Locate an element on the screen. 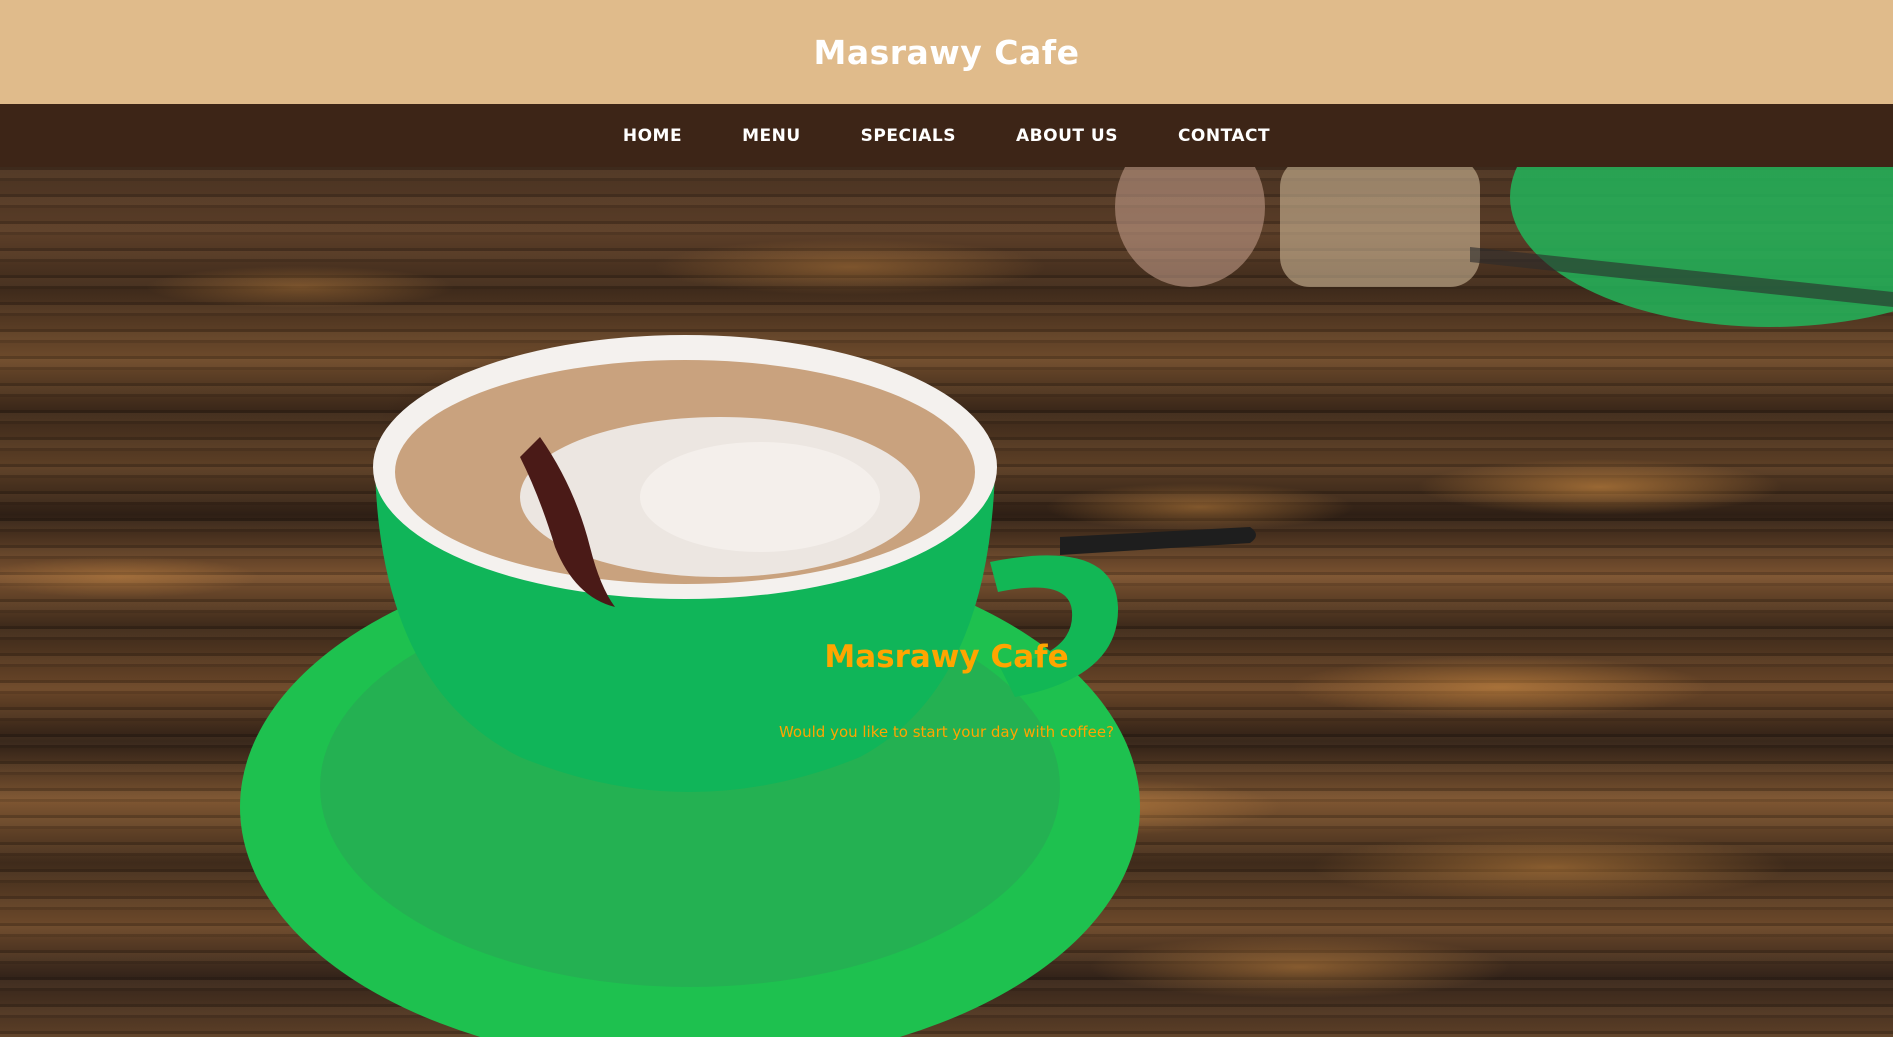 The width and height of the screenshot is (1893, 1037). nav-item-home: HOME is located at coordinates (652, 136).